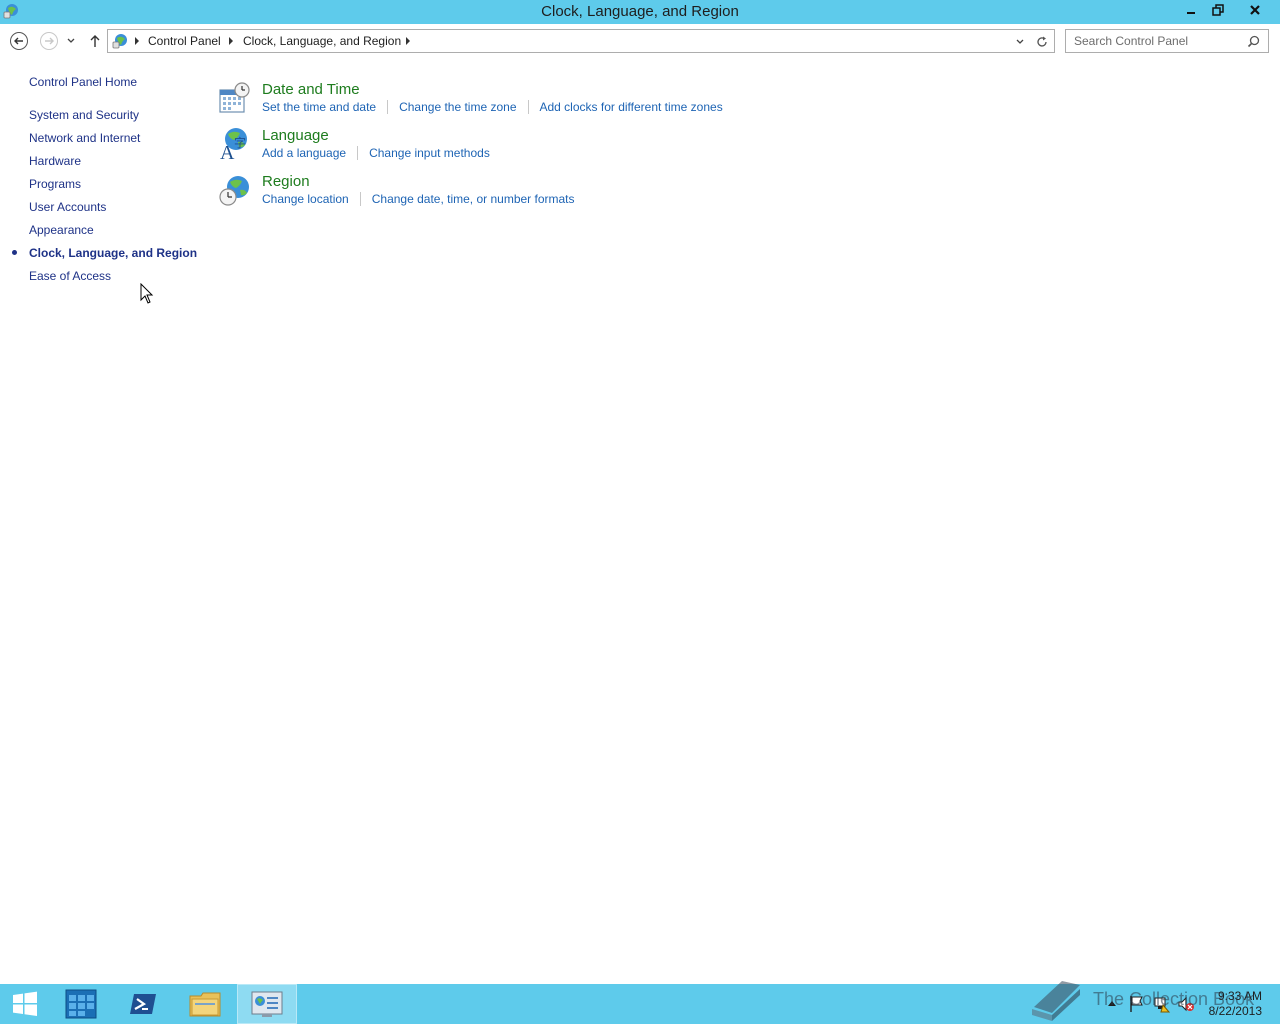 The height and width of the screenshot is (1024, 1280). Describe the element at coordinates (235, 190) in the screenshot. I see `region-globe-icon` at that location.